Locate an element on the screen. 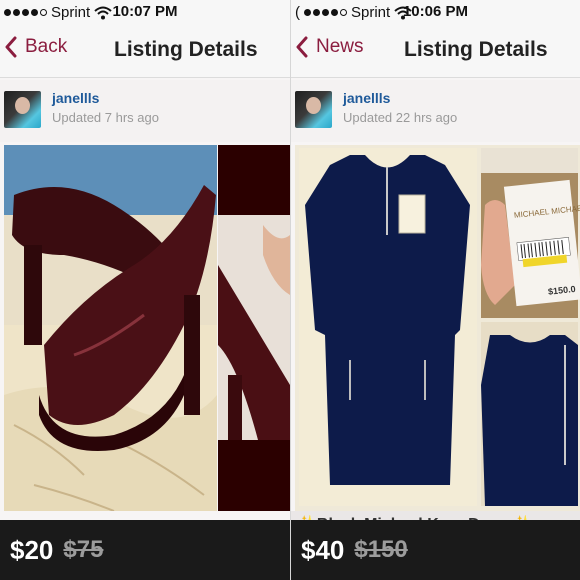 This screenshot has height=580, width=580. back-button: News is located at coordinates (329, 47).